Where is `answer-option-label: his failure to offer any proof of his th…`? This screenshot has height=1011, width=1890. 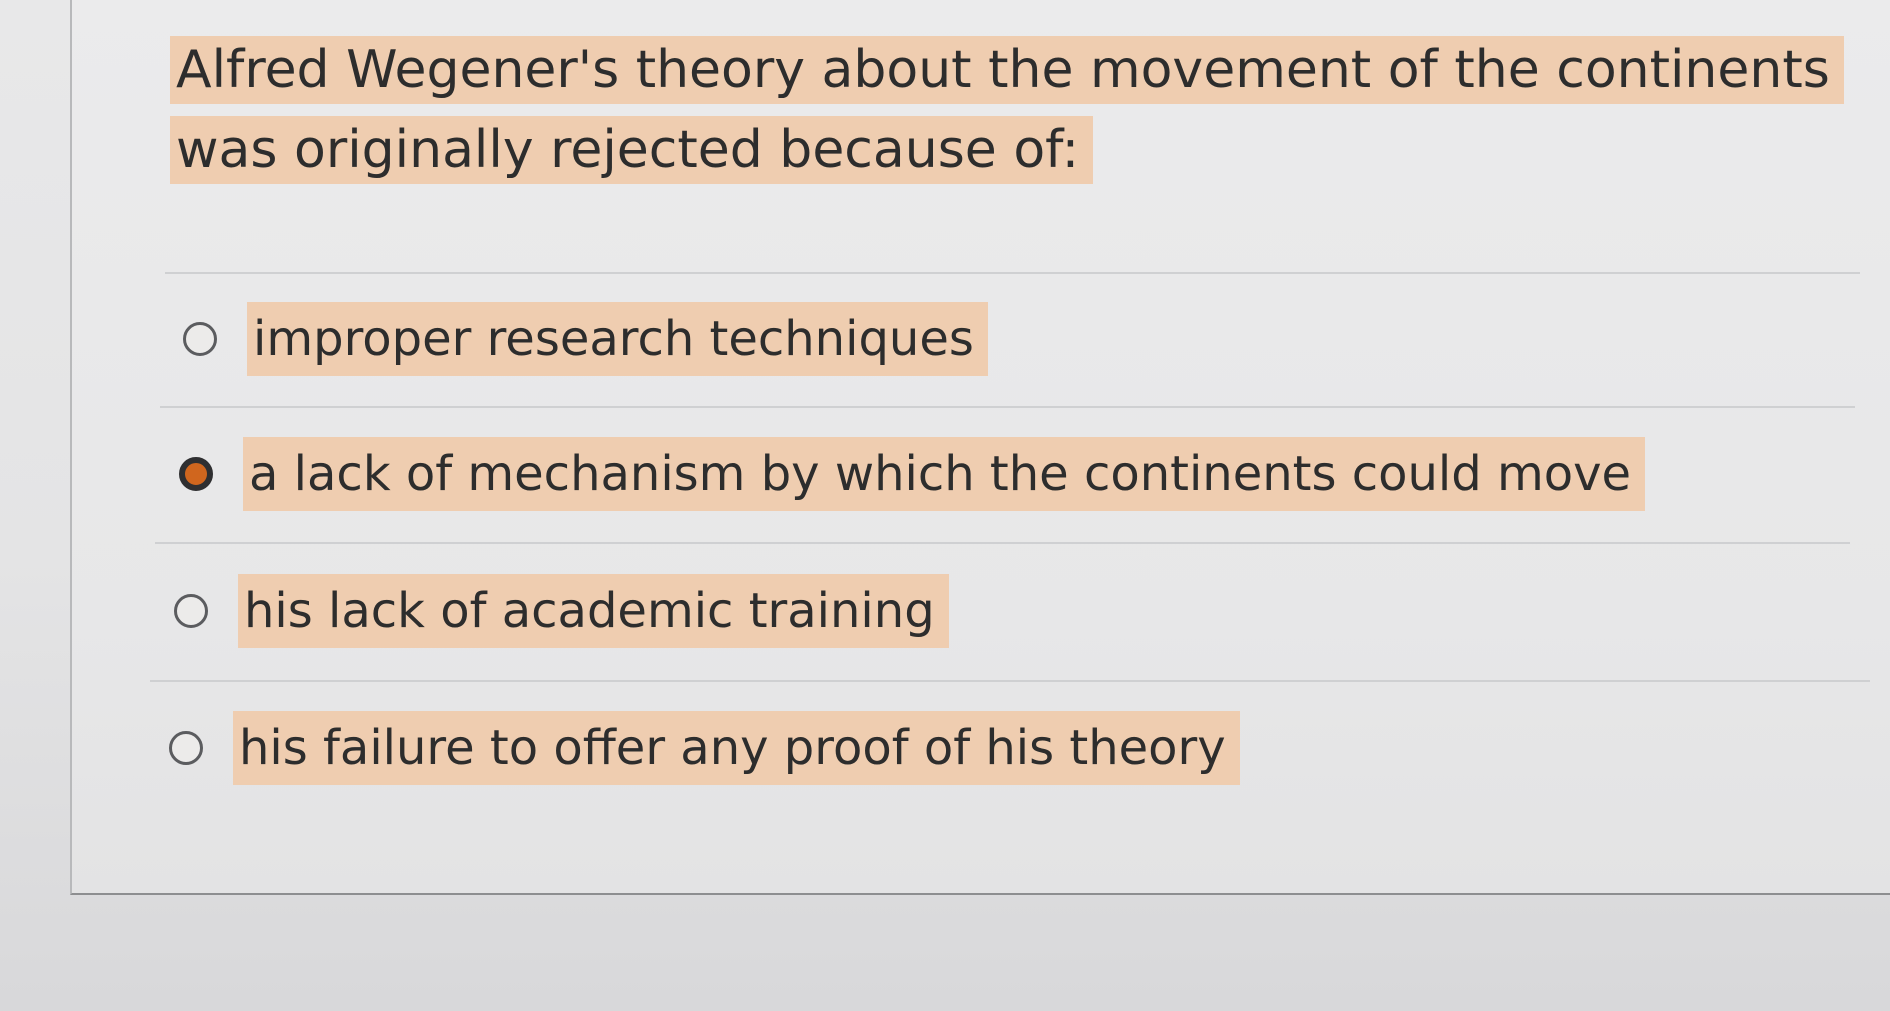
answer-option-label: his failure to offer any proof of his th… is located at coordinates (736, 748).